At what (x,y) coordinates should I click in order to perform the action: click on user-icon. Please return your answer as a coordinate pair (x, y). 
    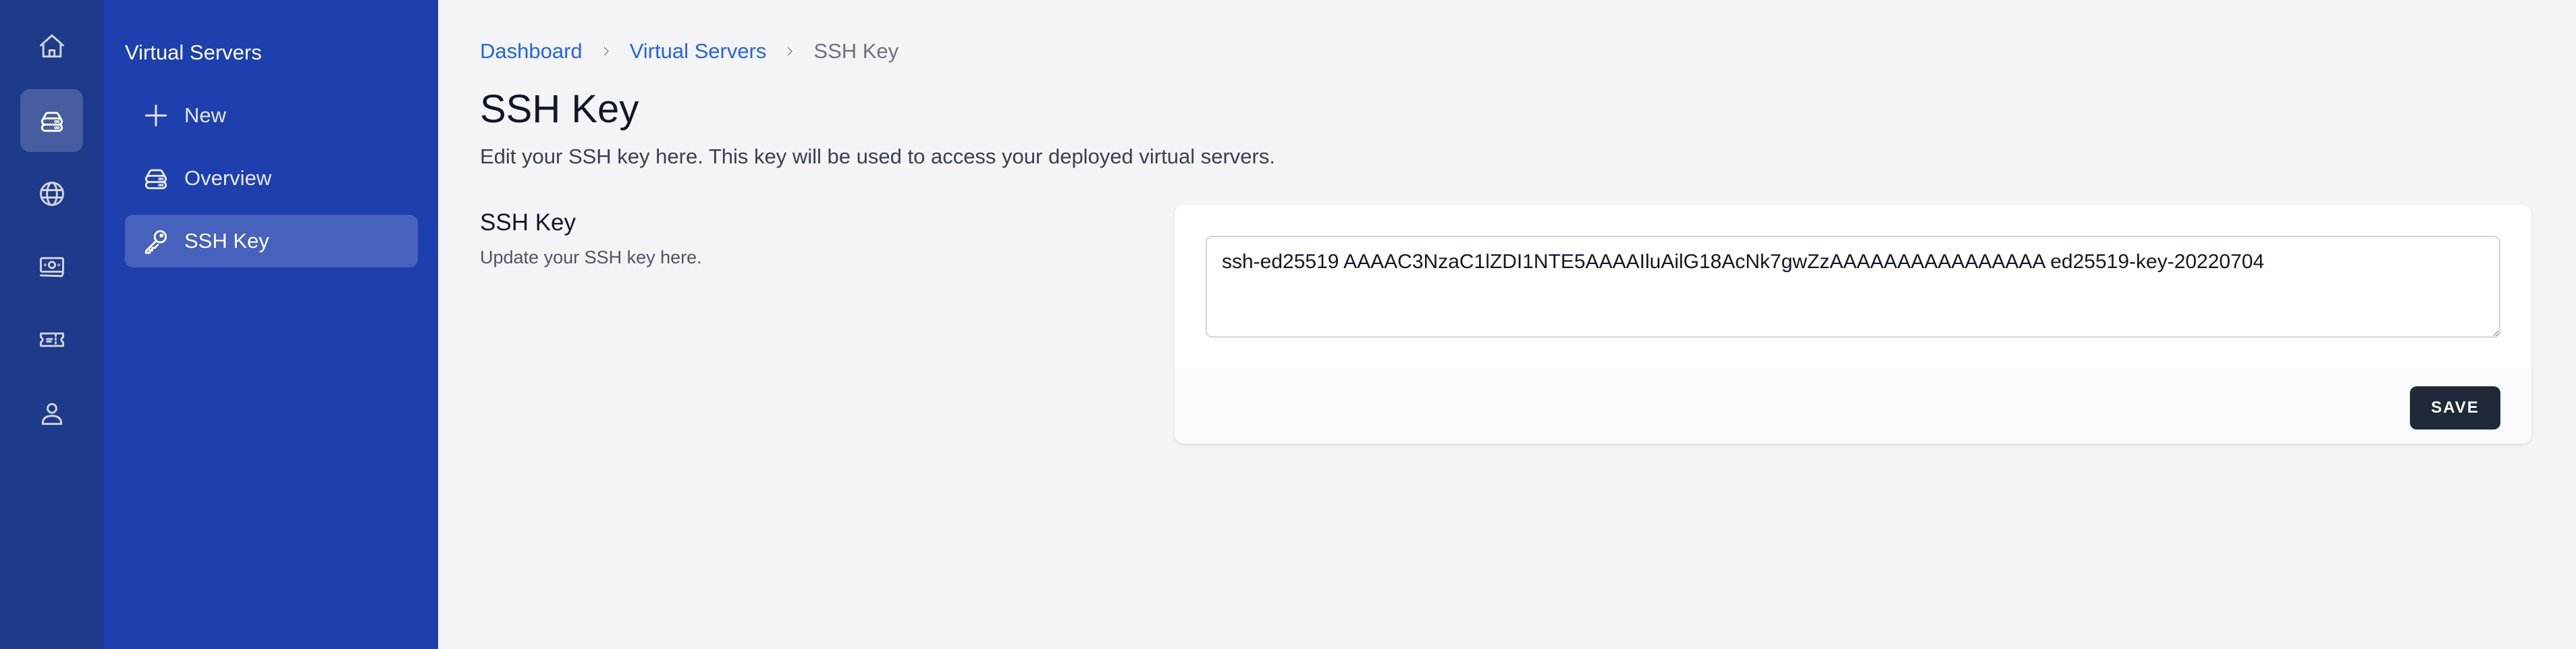
    Looking at the image, I should click on (51, 414).